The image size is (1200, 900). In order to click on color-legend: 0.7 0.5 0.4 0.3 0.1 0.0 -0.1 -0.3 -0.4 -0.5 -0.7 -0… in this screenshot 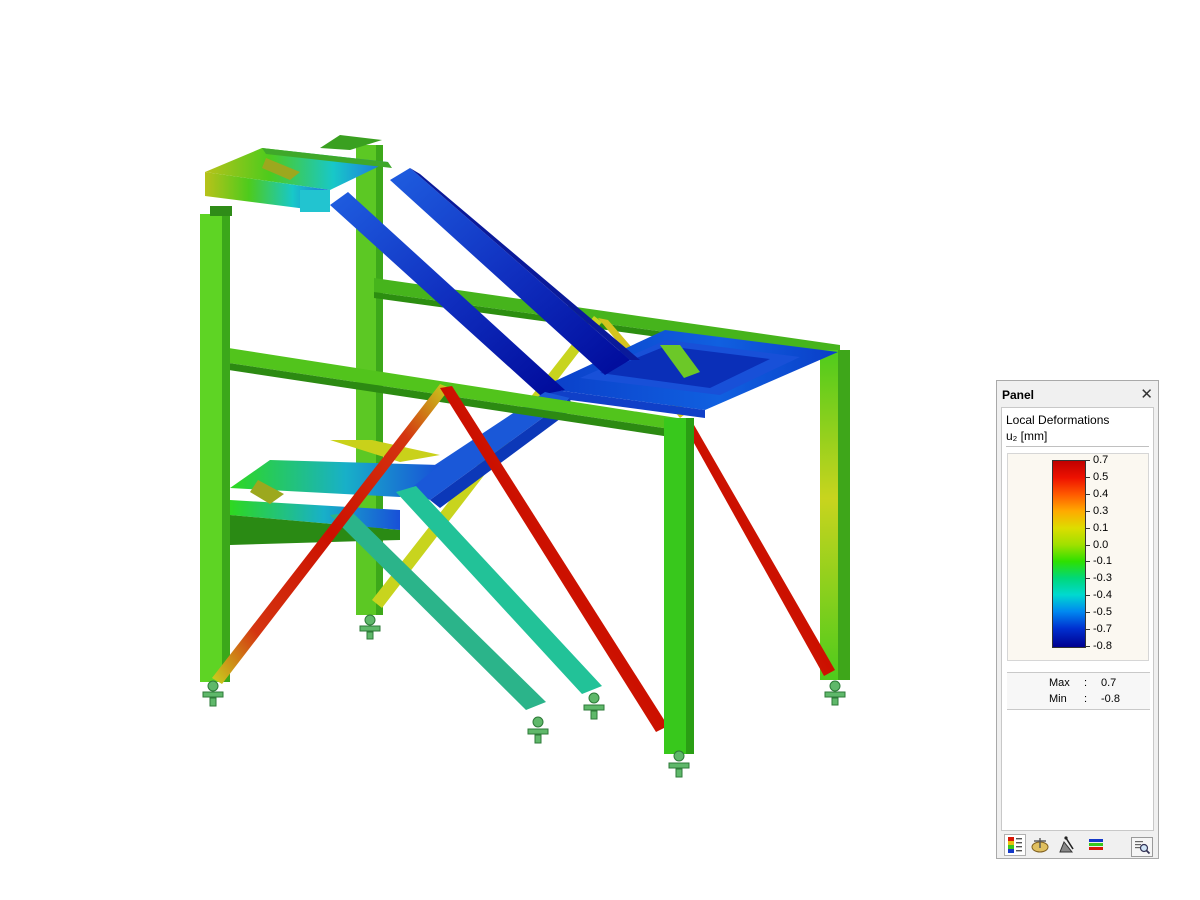, I will do `click(1078, 557)`.